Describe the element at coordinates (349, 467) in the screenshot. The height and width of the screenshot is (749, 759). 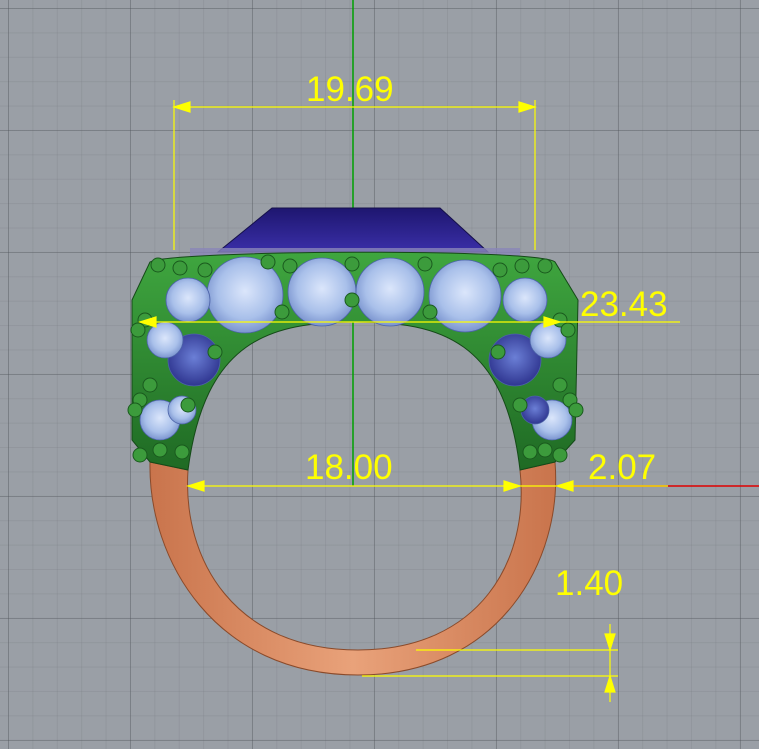
I see `dimension-label-inner-diameter: 18.00` at that location.